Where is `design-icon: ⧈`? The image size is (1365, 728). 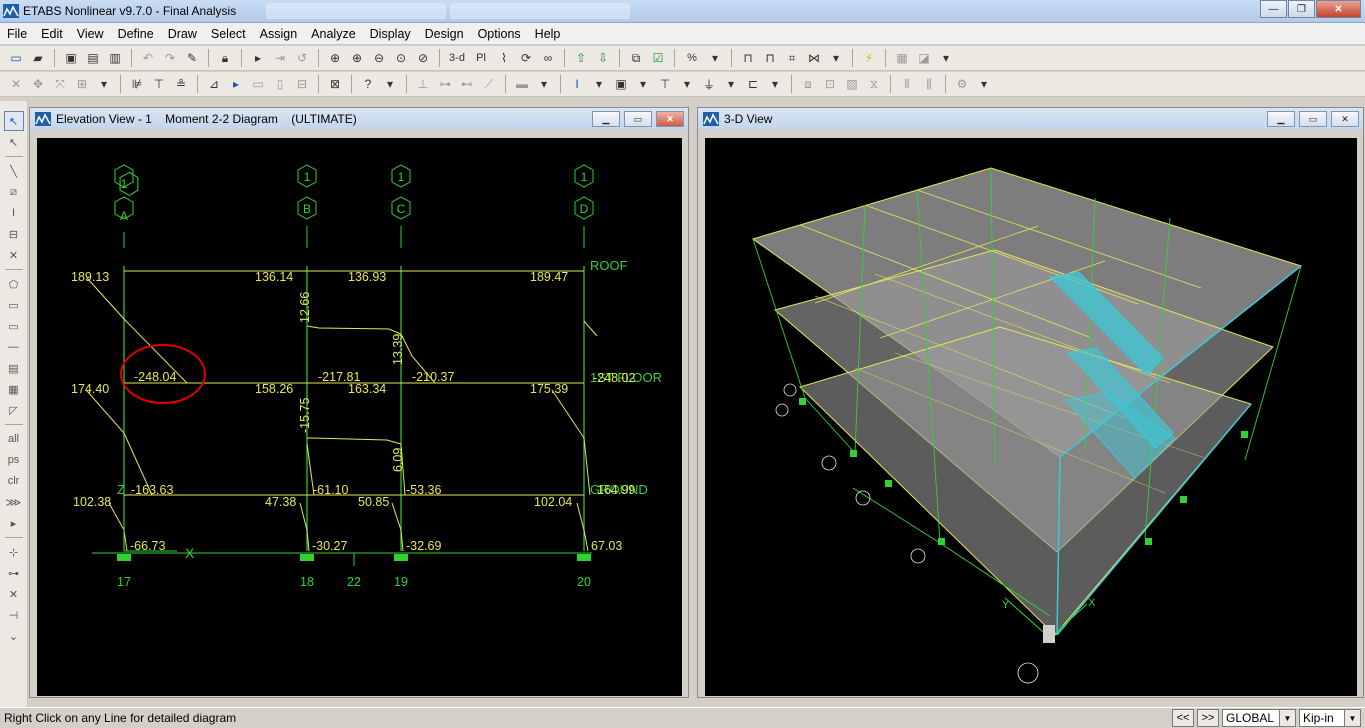
design-icon: ⧈ is located at coordinates (808, 84).